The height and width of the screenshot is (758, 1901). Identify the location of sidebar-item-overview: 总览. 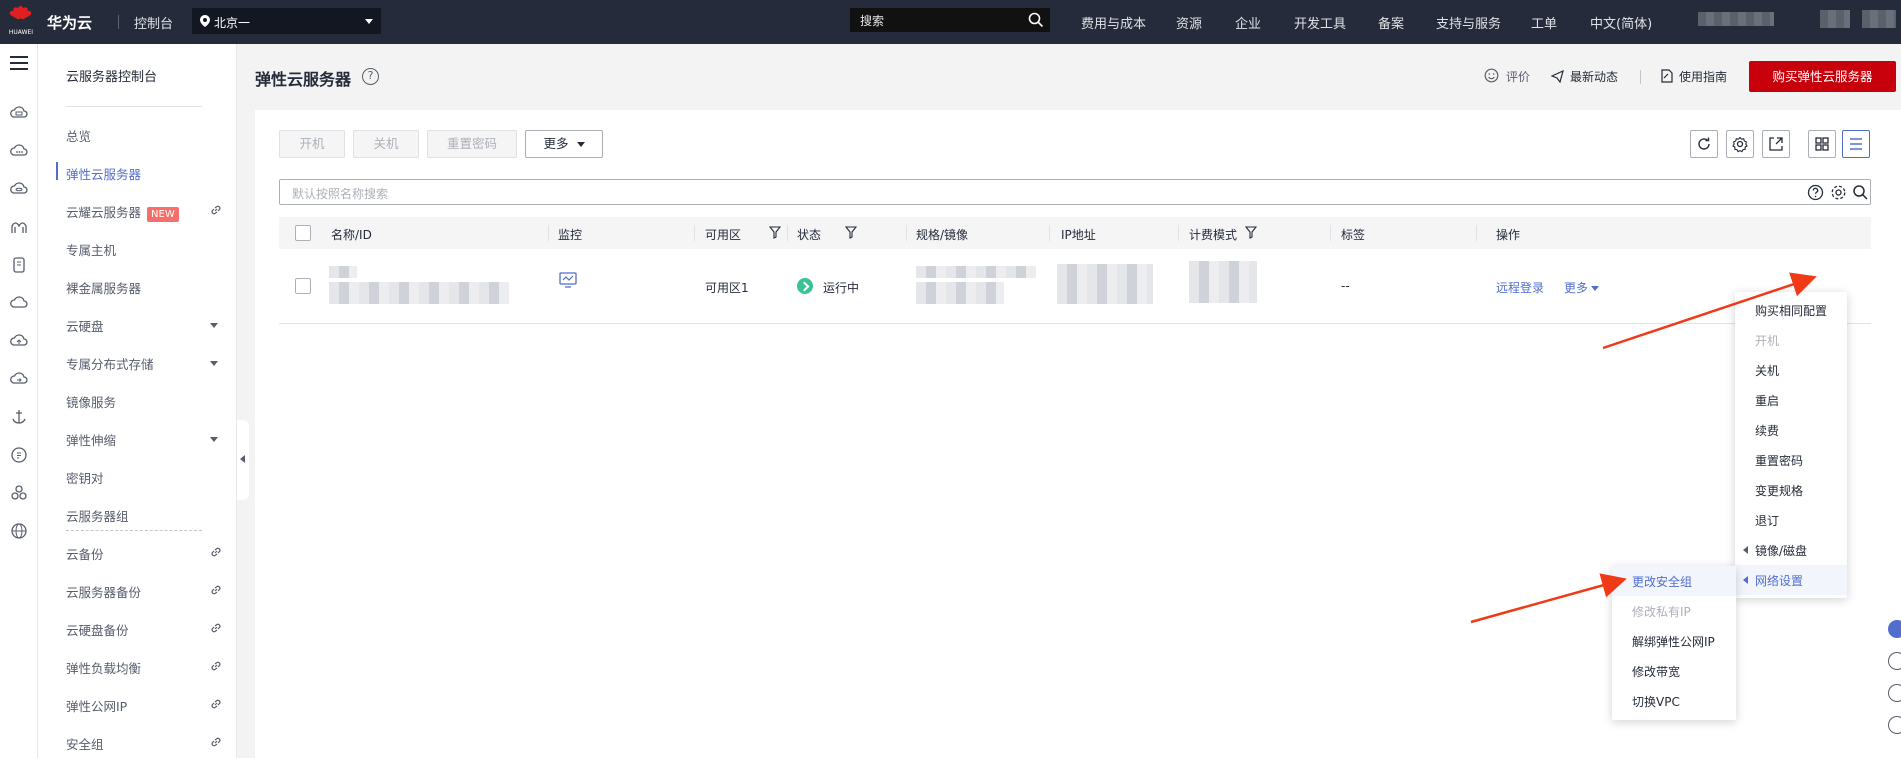
(78, 135).